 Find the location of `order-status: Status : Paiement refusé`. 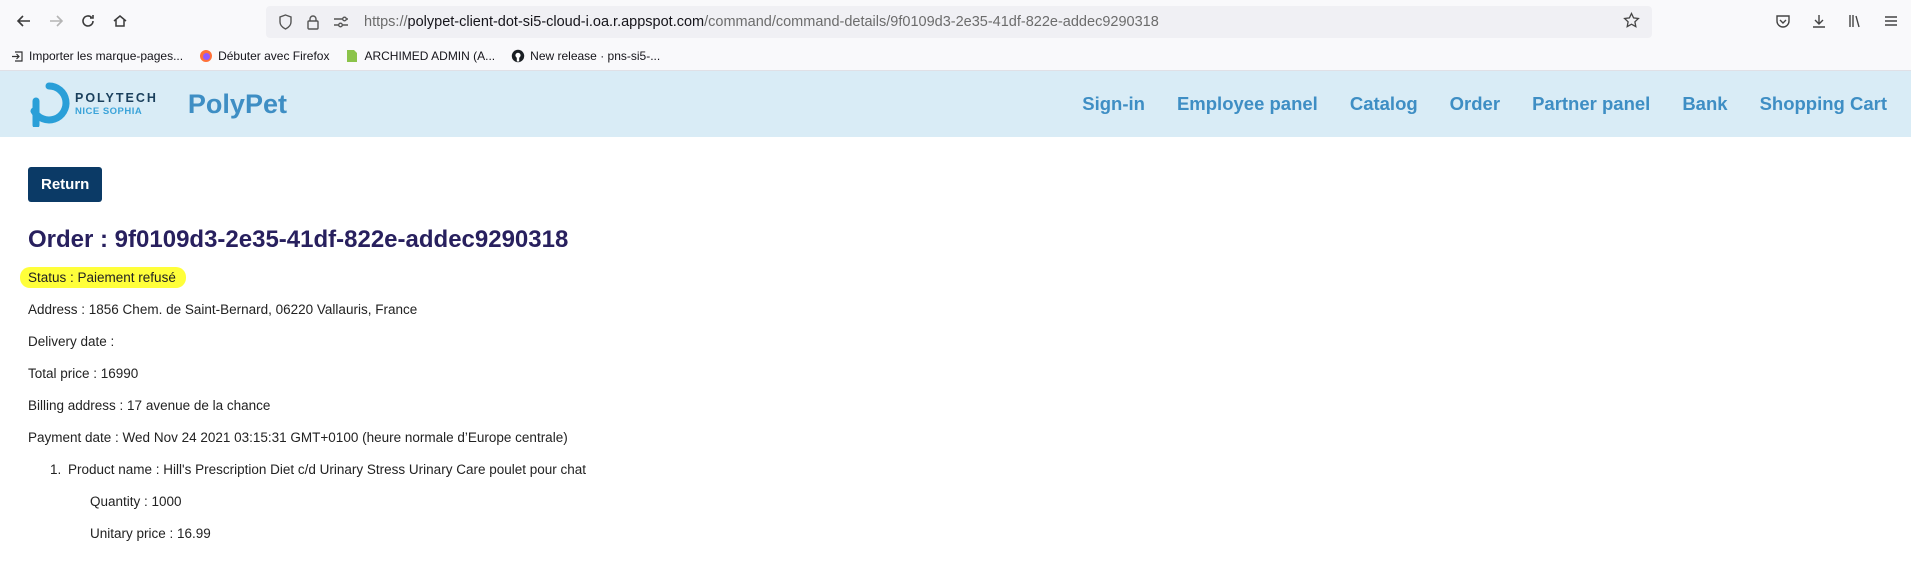

order-status: Status : Paiement refusé is located at coordinates (103, 277).